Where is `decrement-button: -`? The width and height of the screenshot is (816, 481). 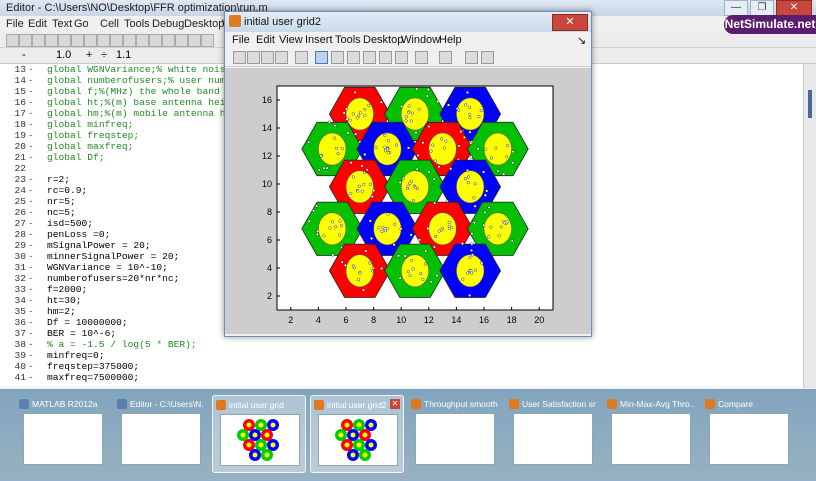
decrement-button: - is located at coordinates (24, 55).